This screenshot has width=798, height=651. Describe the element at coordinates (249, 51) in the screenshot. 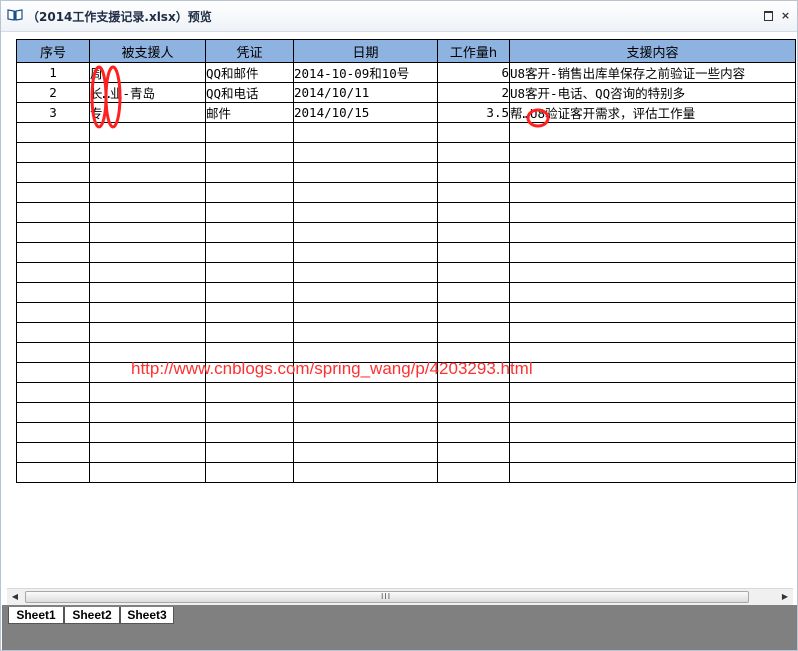

I see `col-header-evidence: 凭证` at that location.